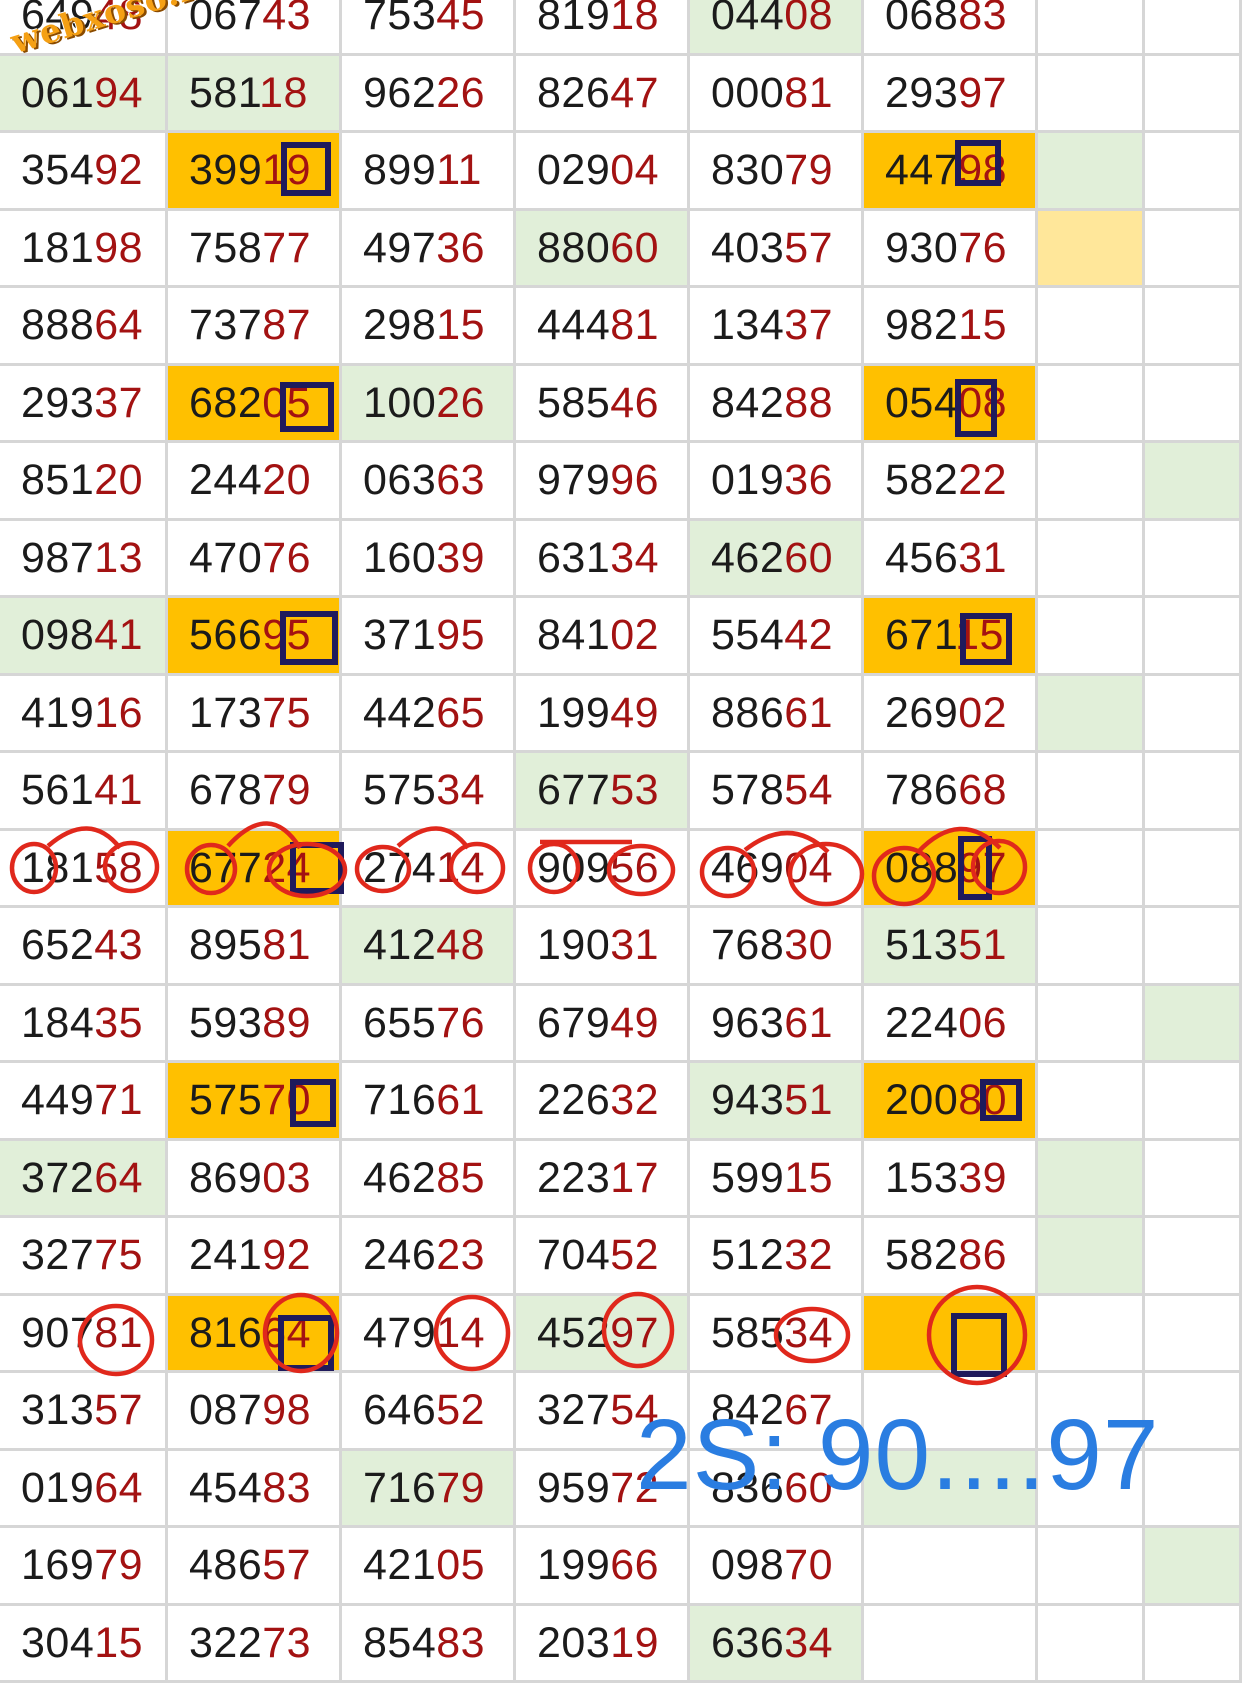  I want to click on cell-tail-digits: 26, so click(460, 403).